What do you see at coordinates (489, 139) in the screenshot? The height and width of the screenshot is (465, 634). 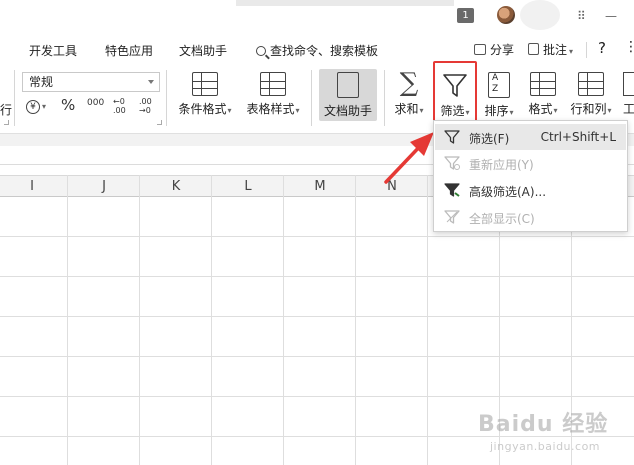 I see `menu-item-filter-label: 筛选(F)` at bounding box center [489, 139].